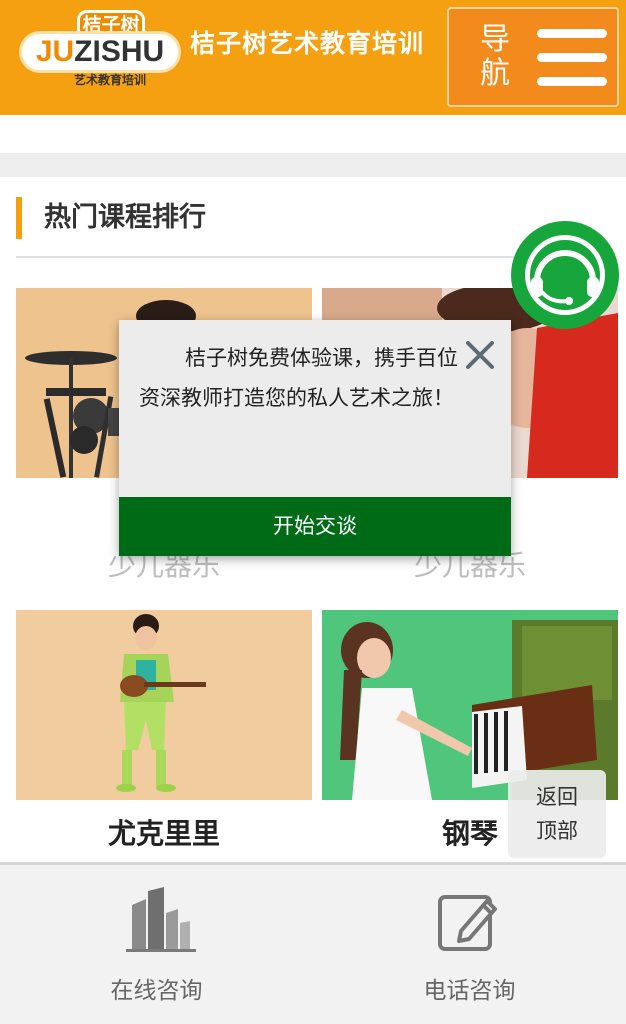  I want to click on site-header: 桔子树 JUZISHU 艺术教育培训 桔子树艺术教育培训 导航, so click(313, 57).